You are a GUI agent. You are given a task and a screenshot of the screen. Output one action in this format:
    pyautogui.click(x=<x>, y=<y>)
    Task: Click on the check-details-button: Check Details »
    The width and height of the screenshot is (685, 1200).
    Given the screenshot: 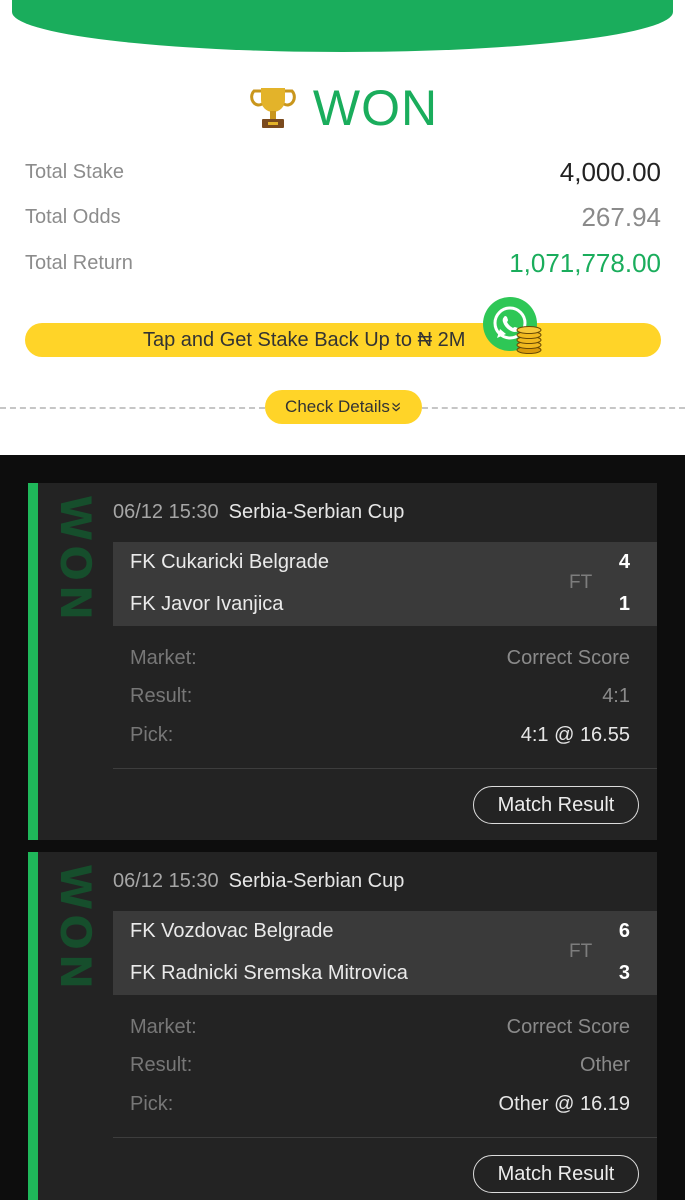 What is the action you would take?
    pyautogui.click(x=343, y=407)
    